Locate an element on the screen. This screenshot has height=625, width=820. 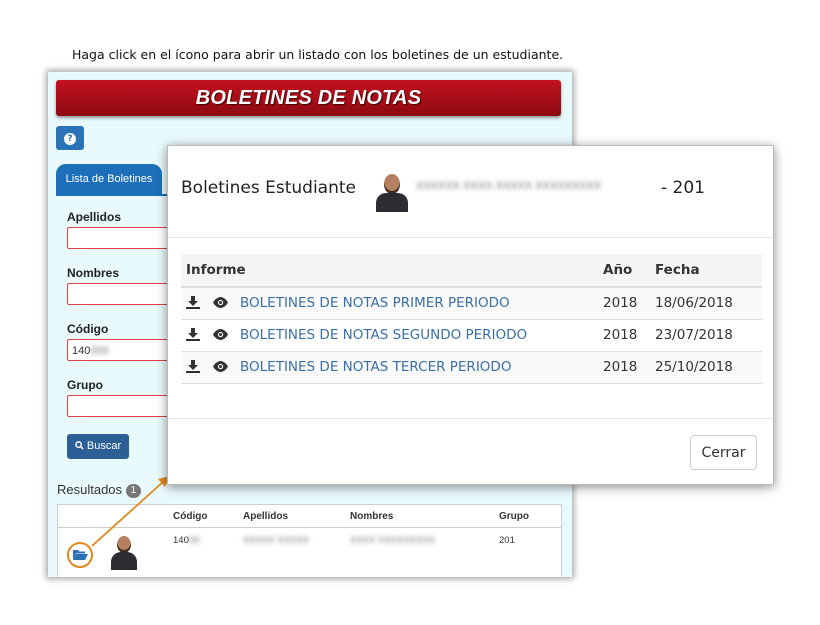
header-fecha: Fecha is located at coordinates (677, 270).